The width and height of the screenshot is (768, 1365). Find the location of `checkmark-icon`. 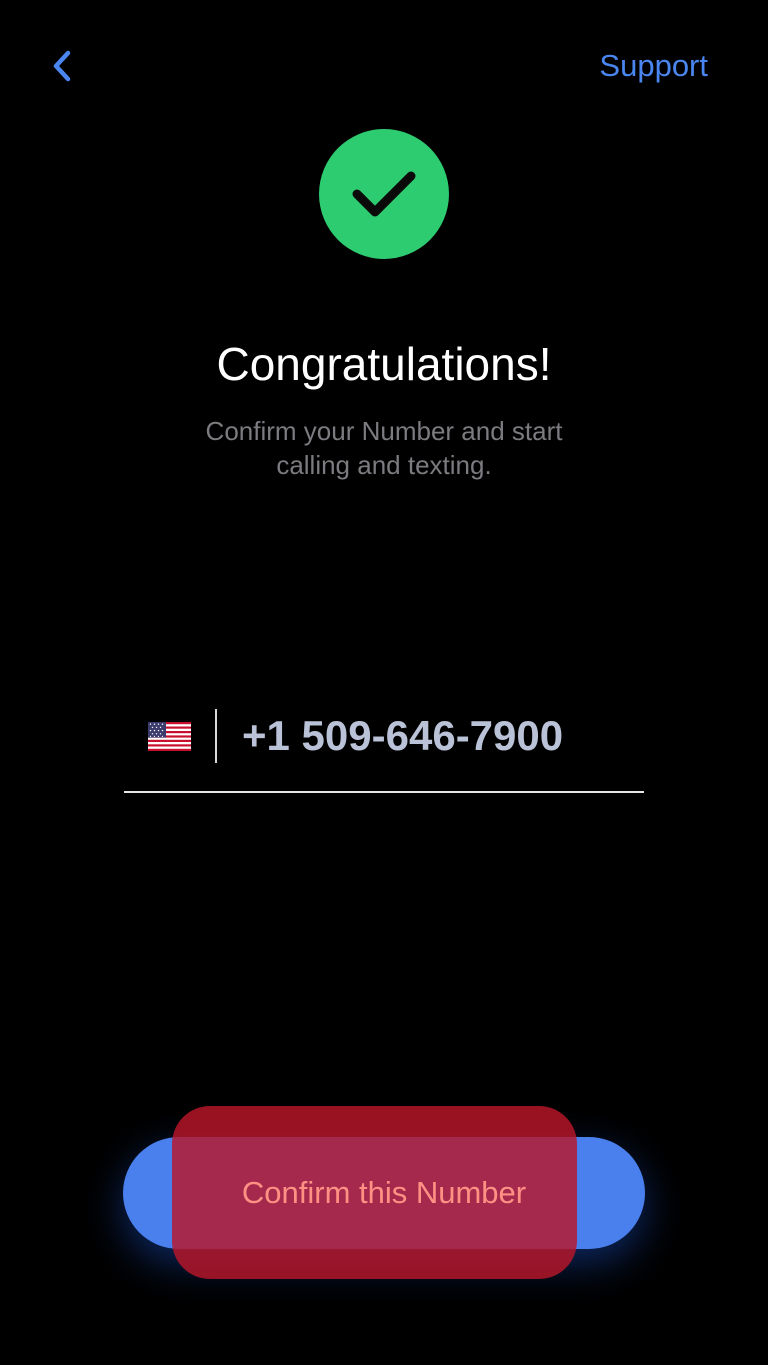

checkmark-icon is located at coordinates (384, 194).